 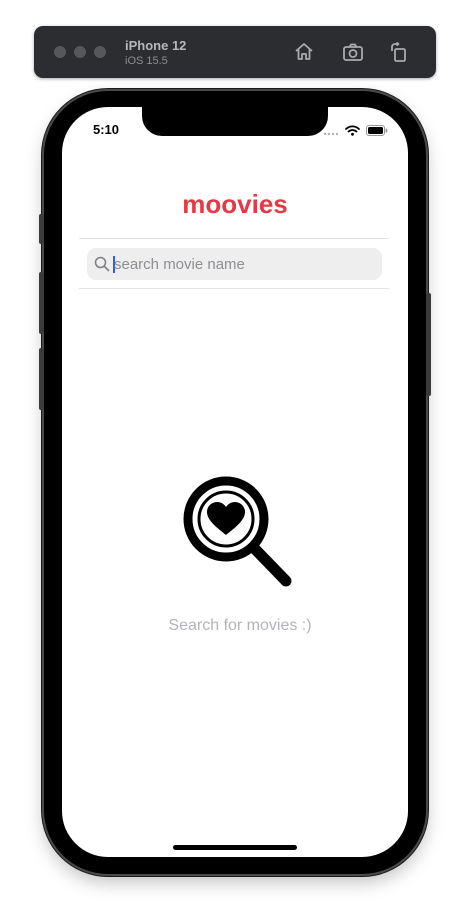 I want to click on rotate-icon, so click(x=399, y=52).